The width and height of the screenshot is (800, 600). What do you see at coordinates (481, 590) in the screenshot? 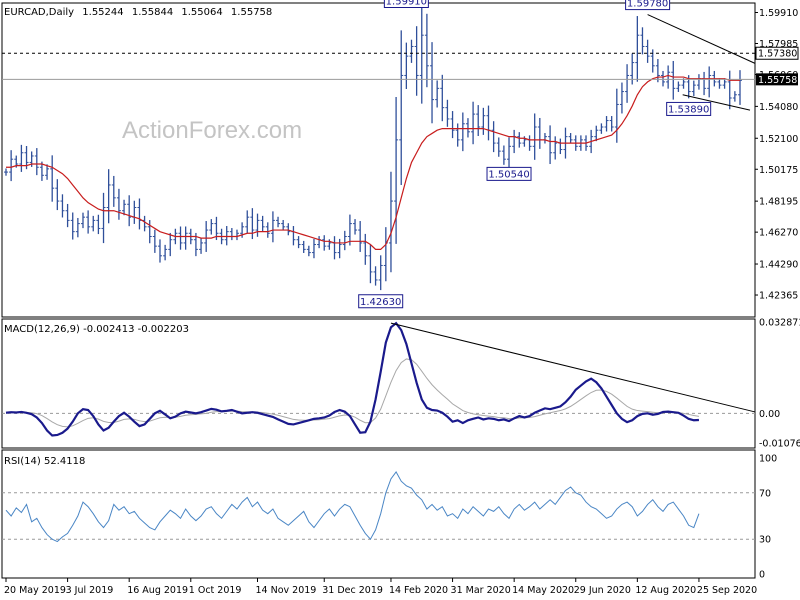
I see `x-tick-label: 31 Mar 2020` at bounding box center [481, 590].